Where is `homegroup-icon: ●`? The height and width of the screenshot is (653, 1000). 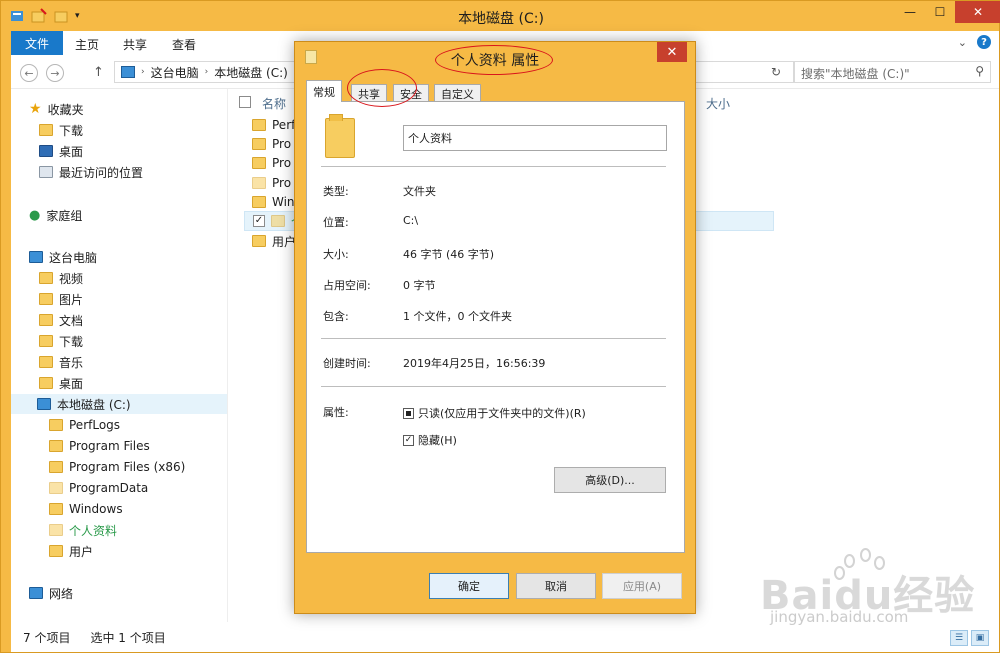 homegroup-icon: ● is located at coordinates (35, 215).